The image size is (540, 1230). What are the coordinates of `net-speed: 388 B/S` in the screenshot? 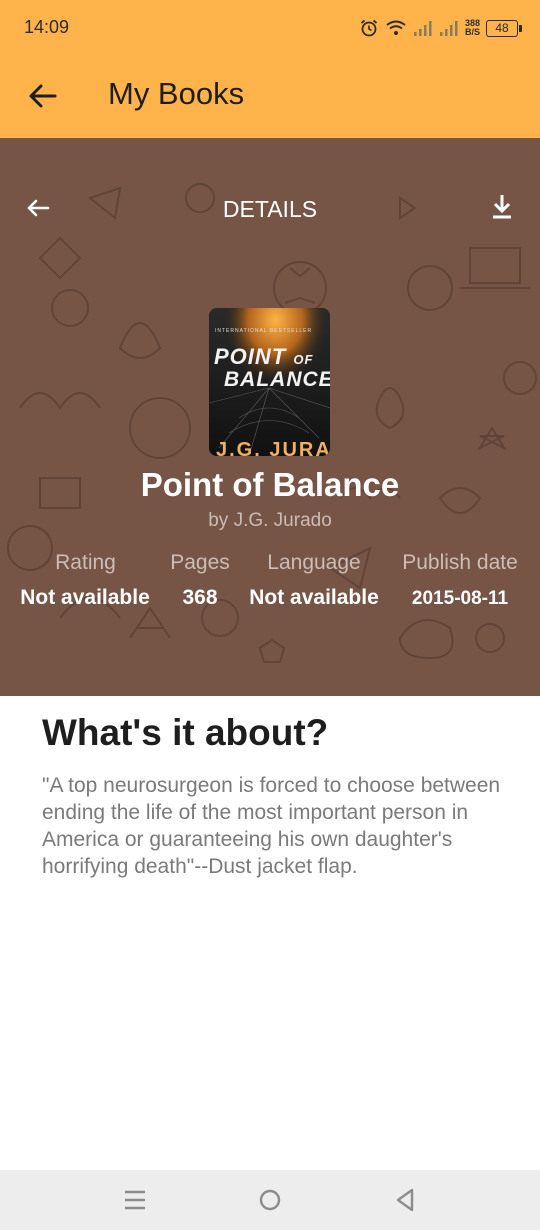 It's located at (472, 28).